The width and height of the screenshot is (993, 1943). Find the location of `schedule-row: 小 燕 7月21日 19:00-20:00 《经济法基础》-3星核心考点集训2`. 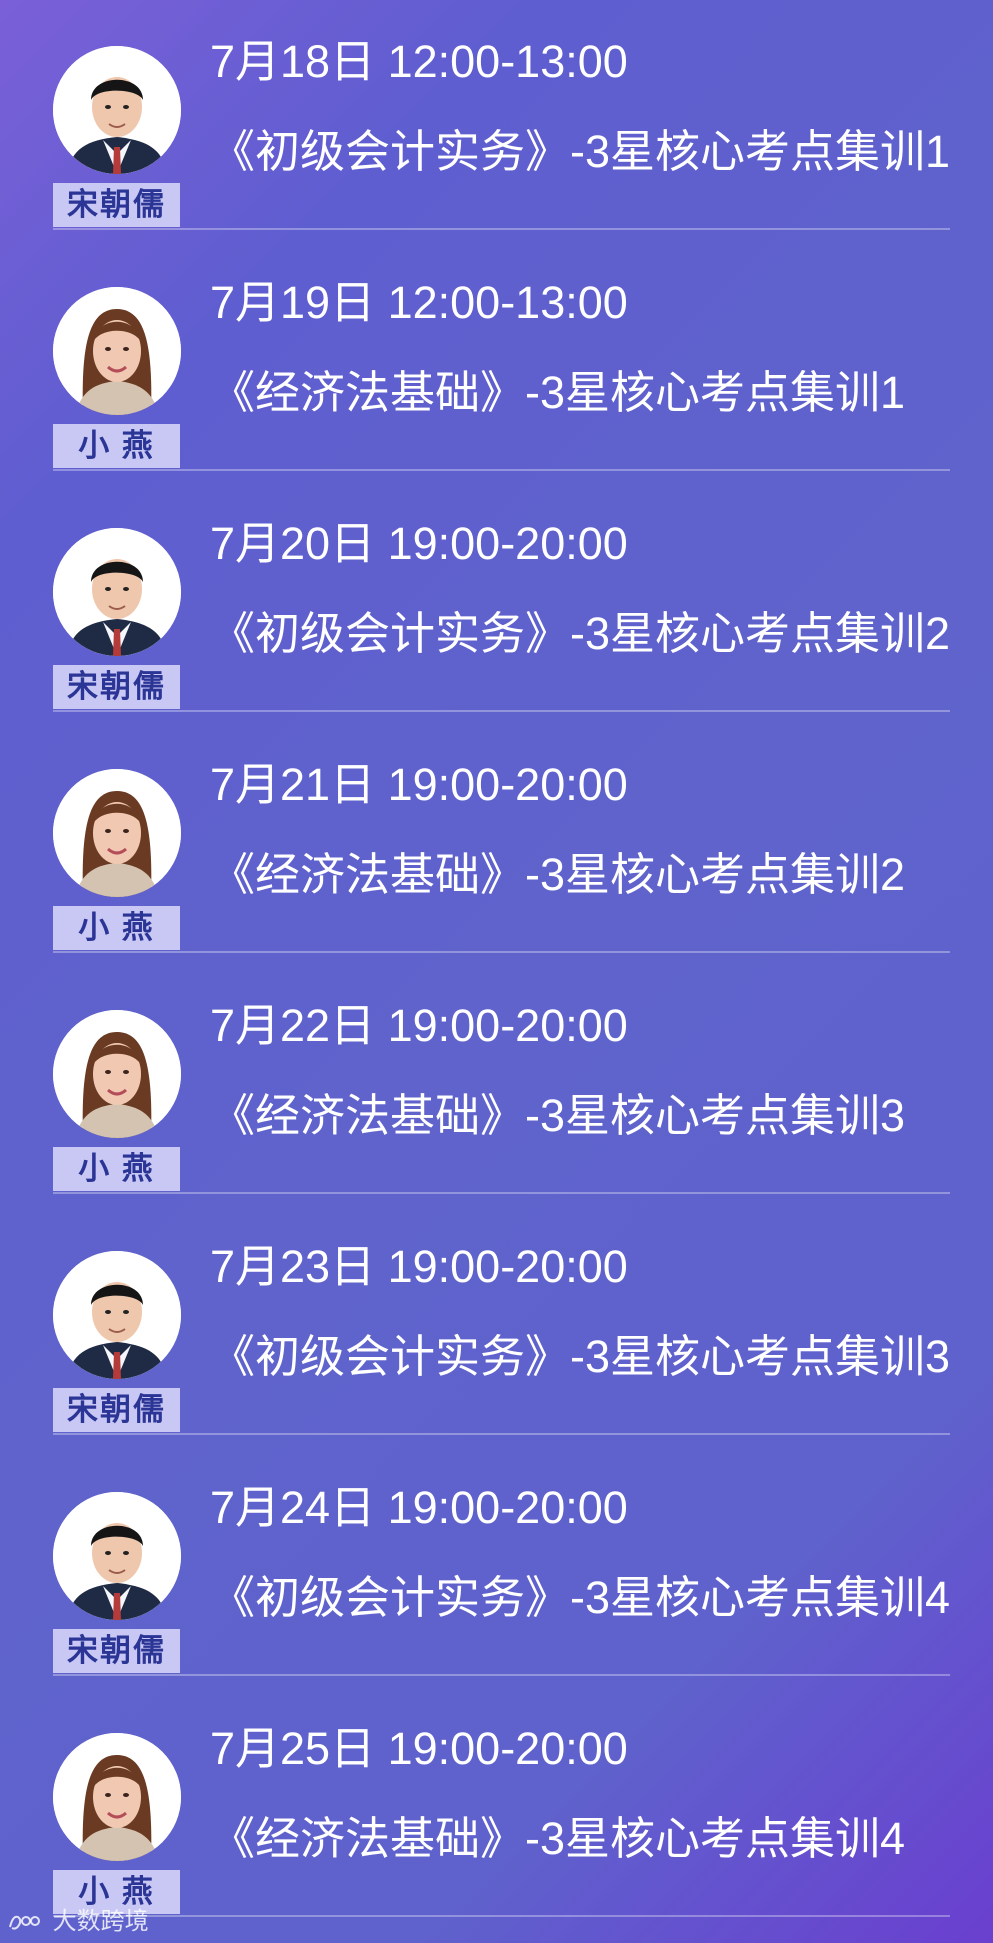

schedule-row: 小 燕 7月21日 19:00-20:00 《经济法基础》-3星核心考点集训2 is located at coordinates (496, 843).